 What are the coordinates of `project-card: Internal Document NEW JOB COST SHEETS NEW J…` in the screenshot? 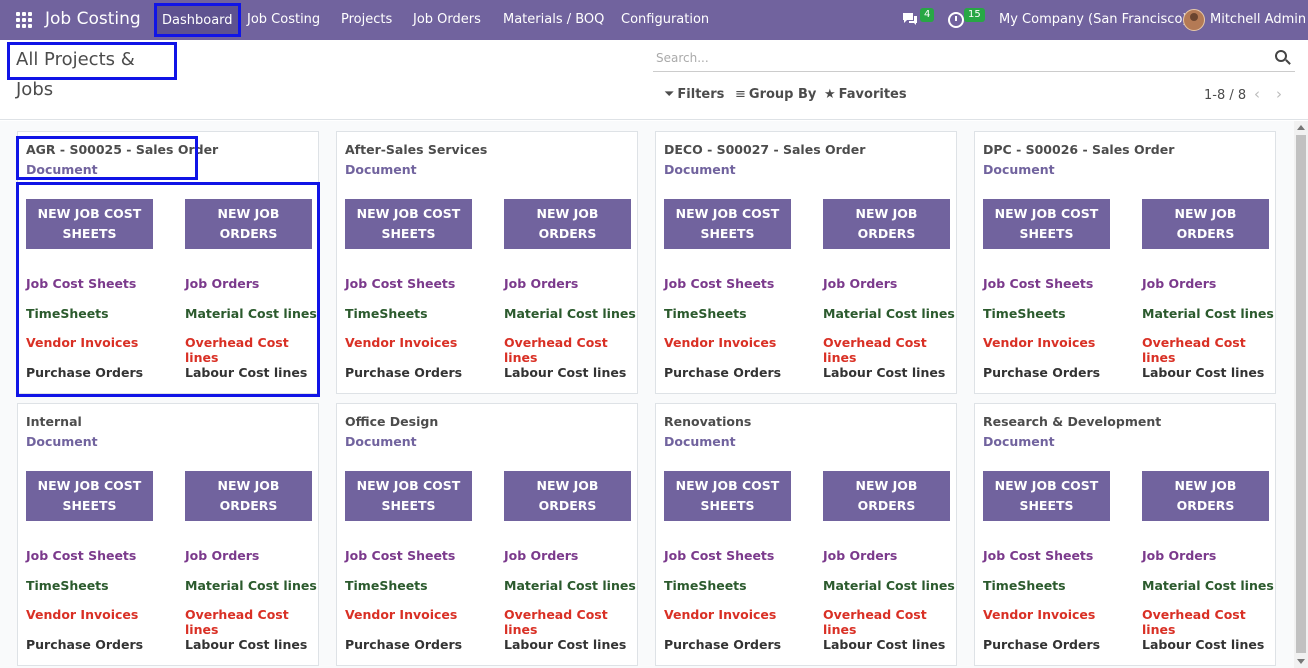 It's located at (168, 534).